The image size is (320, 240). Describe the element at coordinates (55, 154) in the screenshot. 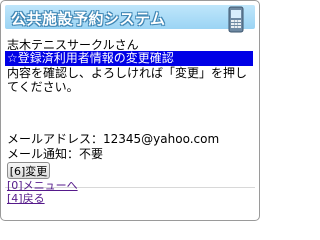

I see `email-notification-value: メール通知：不要` at that location.